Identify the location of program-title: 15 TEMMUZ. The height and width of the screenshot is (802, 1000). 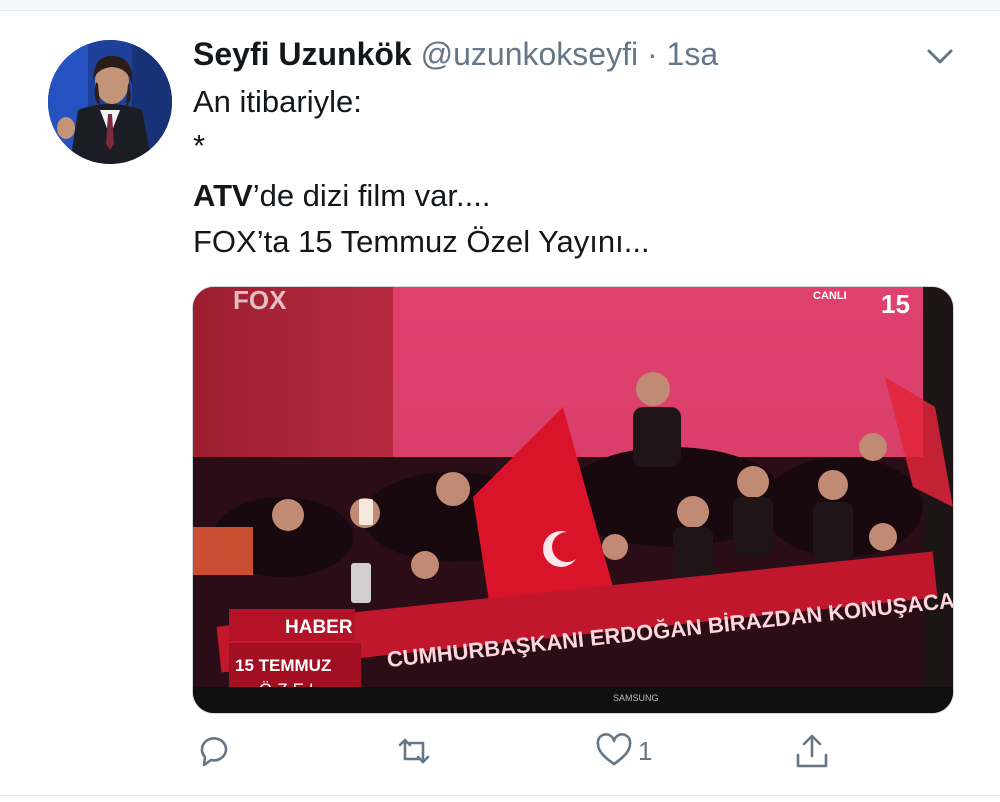
(283, 665).